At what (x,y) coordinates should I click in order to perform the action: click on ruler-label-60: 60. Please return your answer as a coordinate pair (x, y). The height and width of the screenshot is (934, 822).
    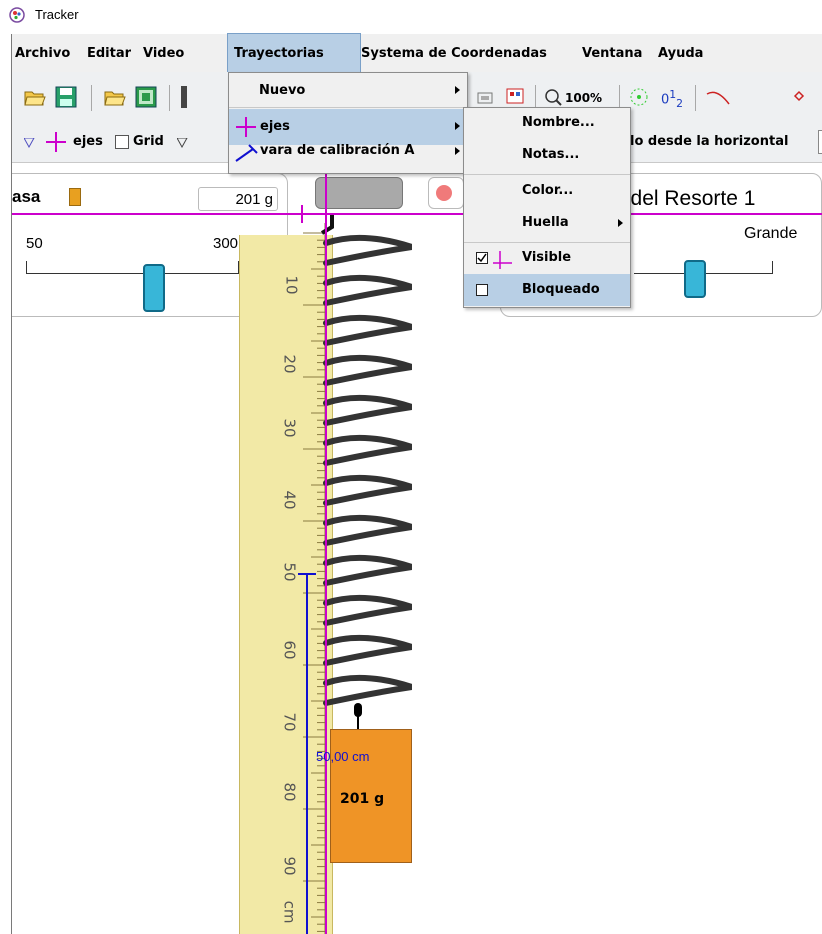
    Looking at the image, I should click on (289, 650).